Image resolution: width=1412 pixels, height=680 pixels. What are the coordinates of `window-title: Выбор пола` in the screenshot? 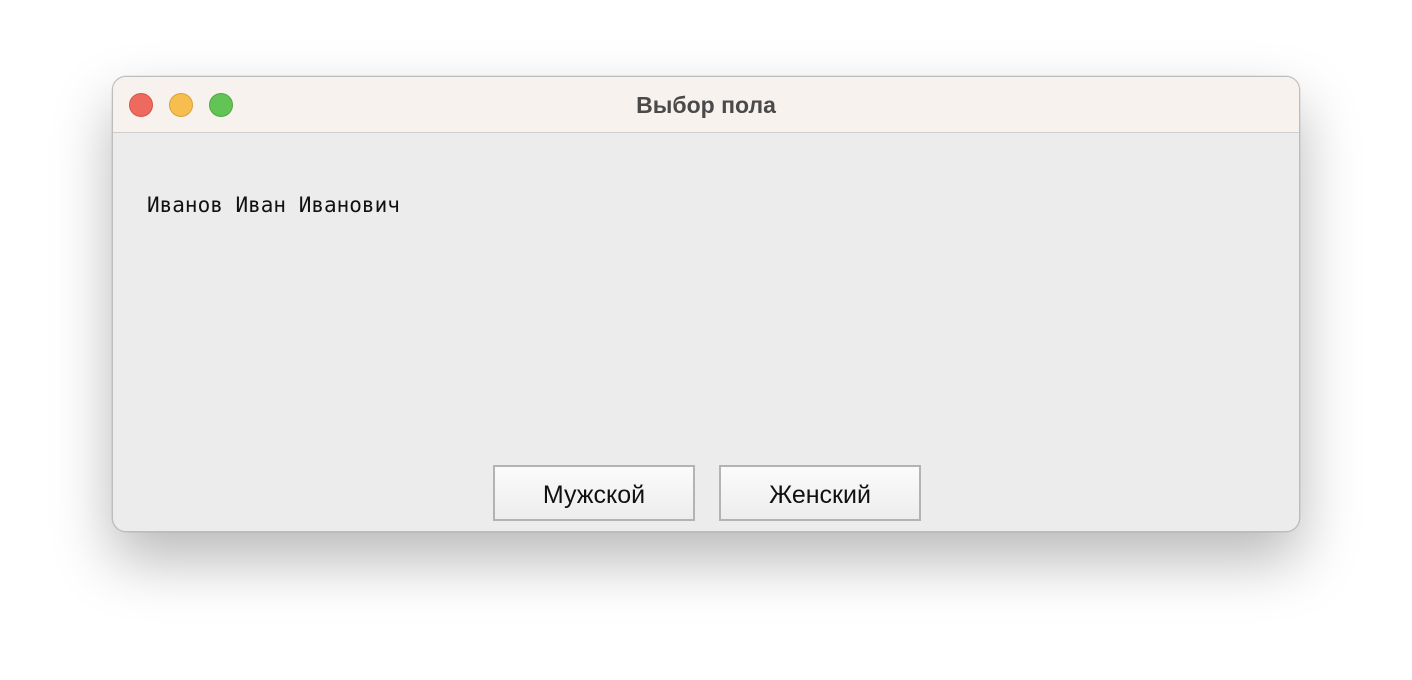 It's located at (706, 105).